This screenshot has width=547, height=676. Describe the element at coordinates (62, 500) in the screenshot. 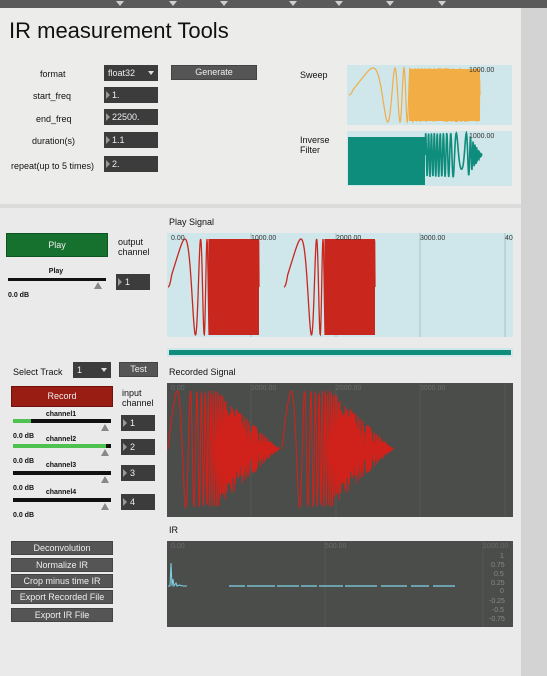

I see `channel4-meter` at that location.